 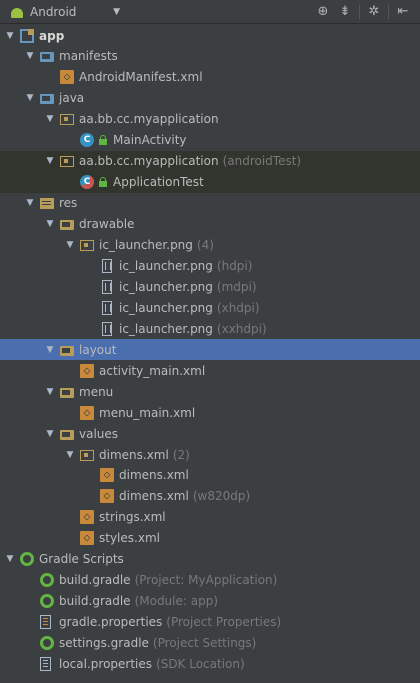 I want to click on tree-node-label: menu, so click(x=96, y=391).